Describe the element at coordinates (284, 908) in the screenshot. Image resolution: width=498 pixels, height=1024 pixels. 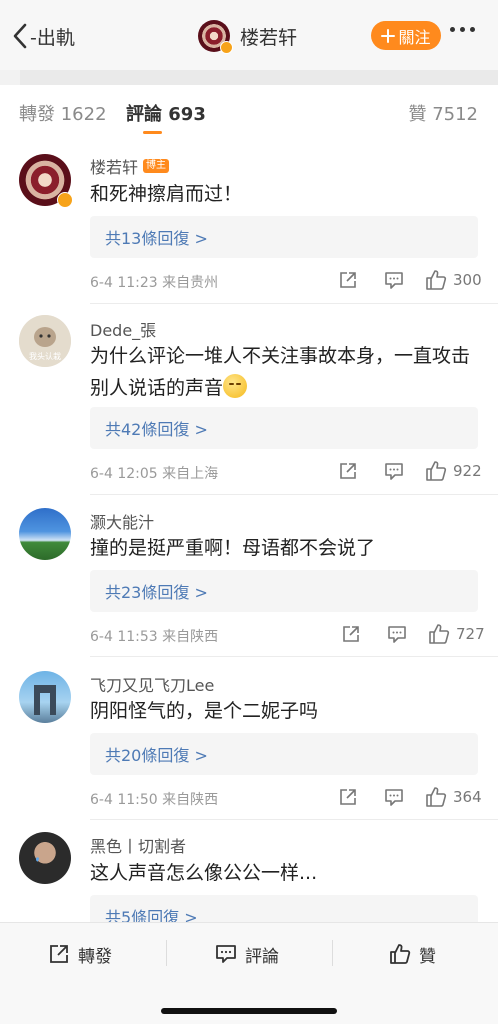
I see `view-replies-button: 共5條回復 >` at that location.